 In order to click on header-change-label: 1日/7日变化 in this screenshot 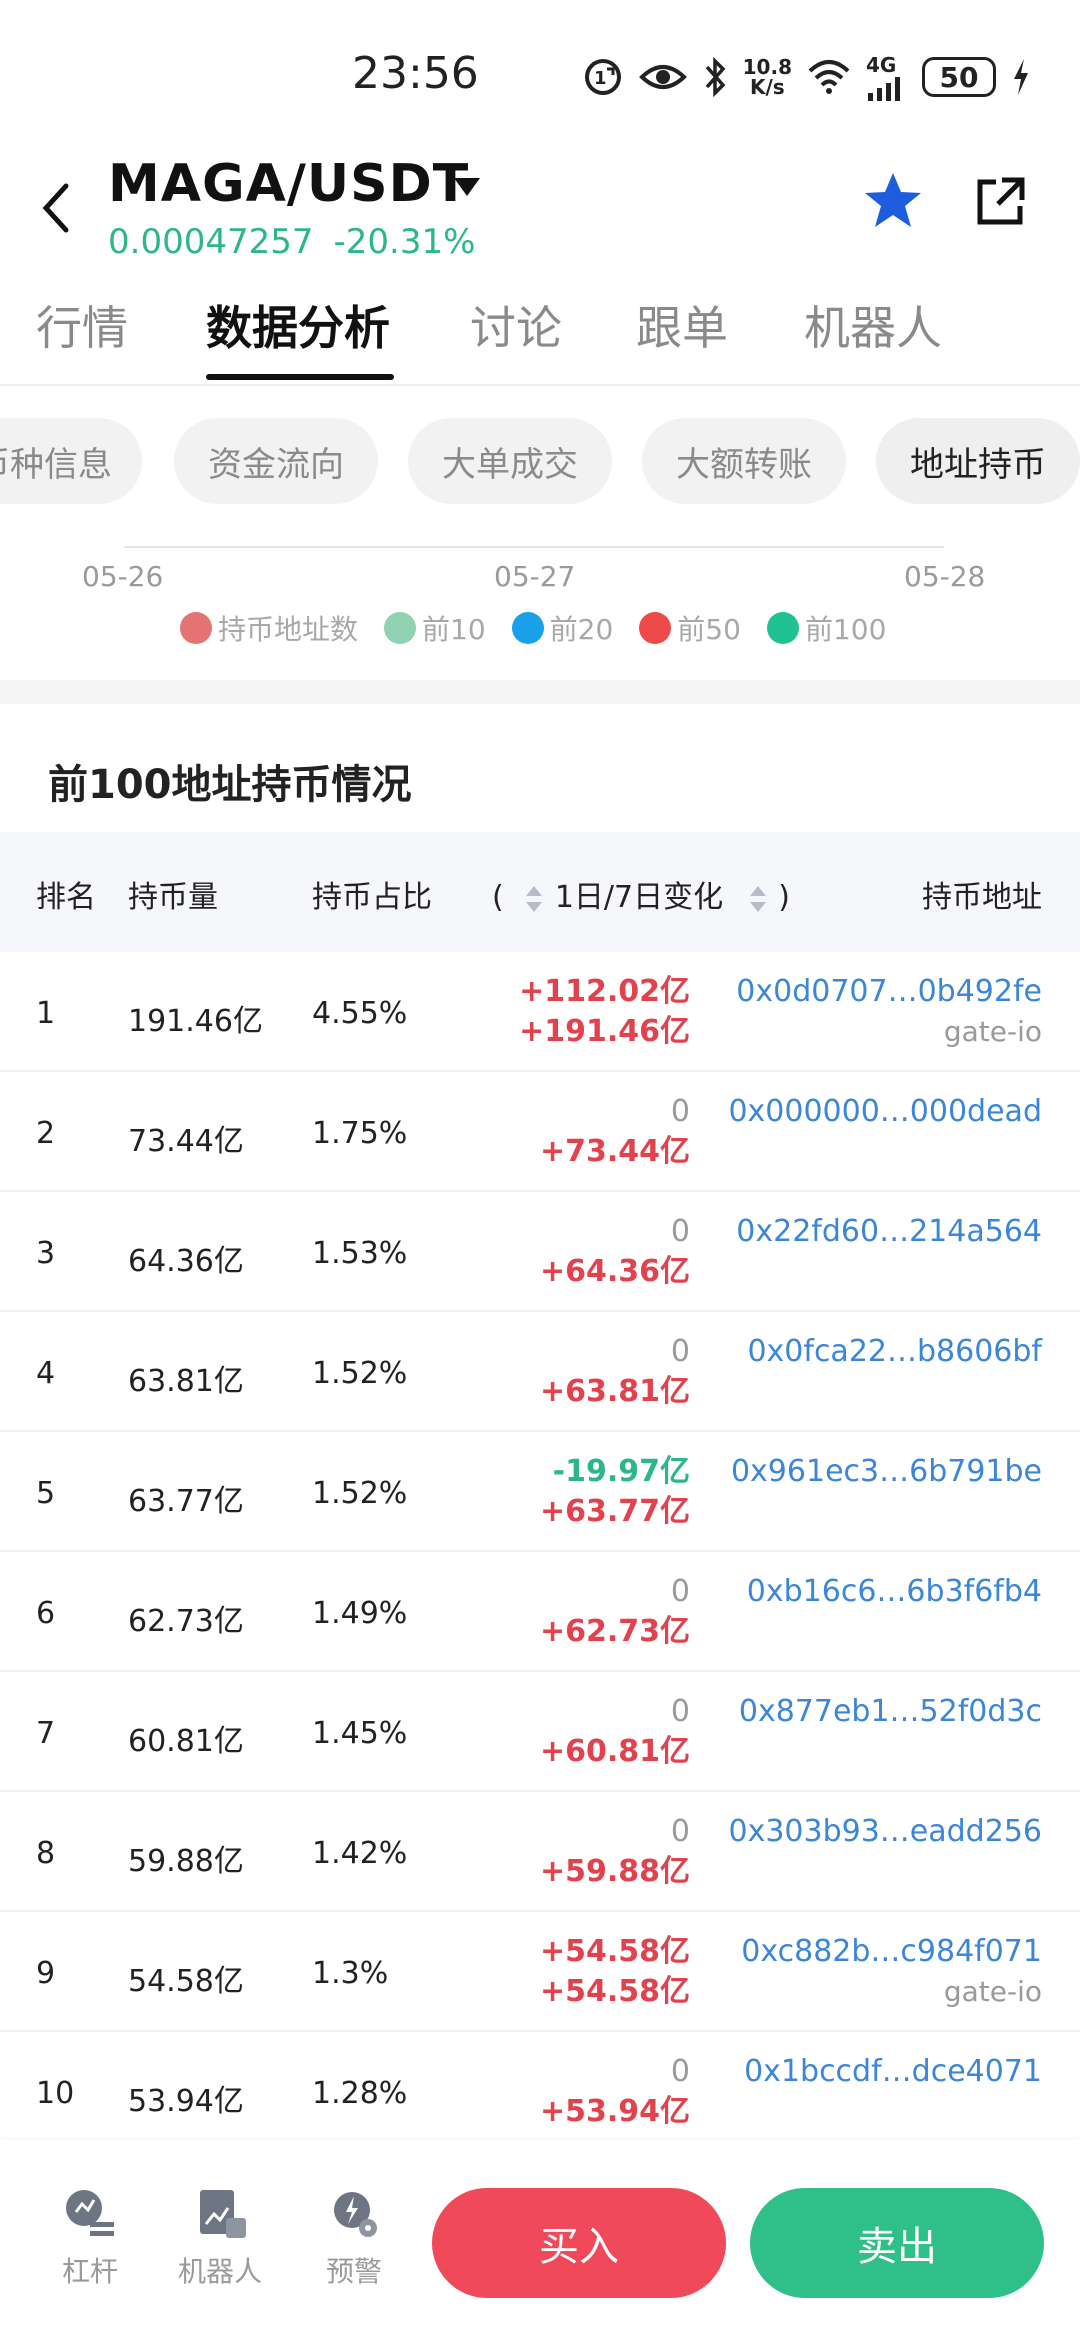, I will do `click(639, 897)`.